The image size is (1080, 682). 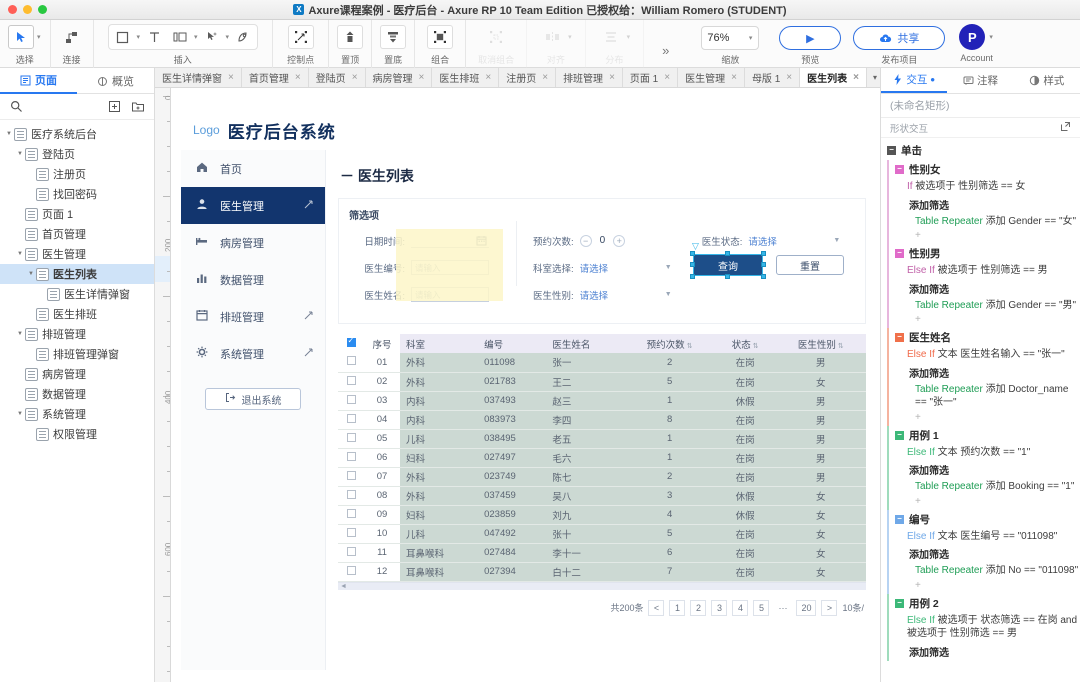 What do you see at coordinates (351, 341) in the screenshot?
I see `select-all-checkbox` at bounding box center [351, 341].